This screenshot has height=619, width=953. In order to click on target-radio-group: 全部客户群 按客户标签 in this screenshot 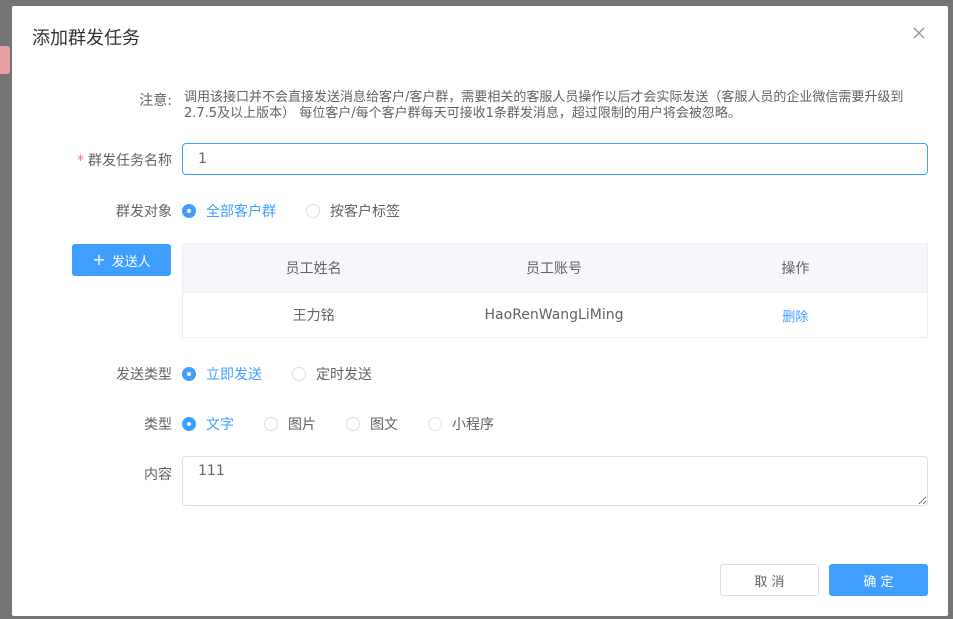, I will do `click(306, 211)`.